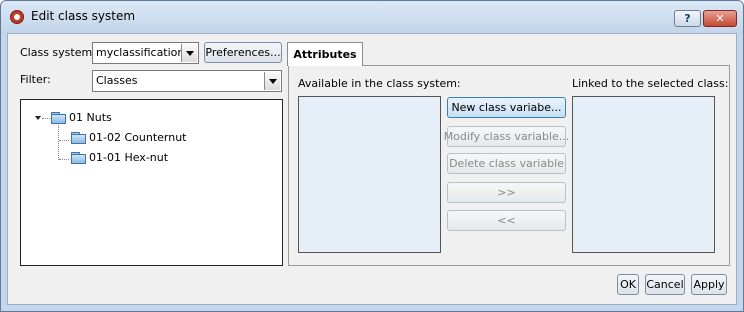 The height and width of the screenshot is (312, 744). Describe the element at coordinates (35, 79) in the screenshot. I see `filter-label: Filter:` at that location.